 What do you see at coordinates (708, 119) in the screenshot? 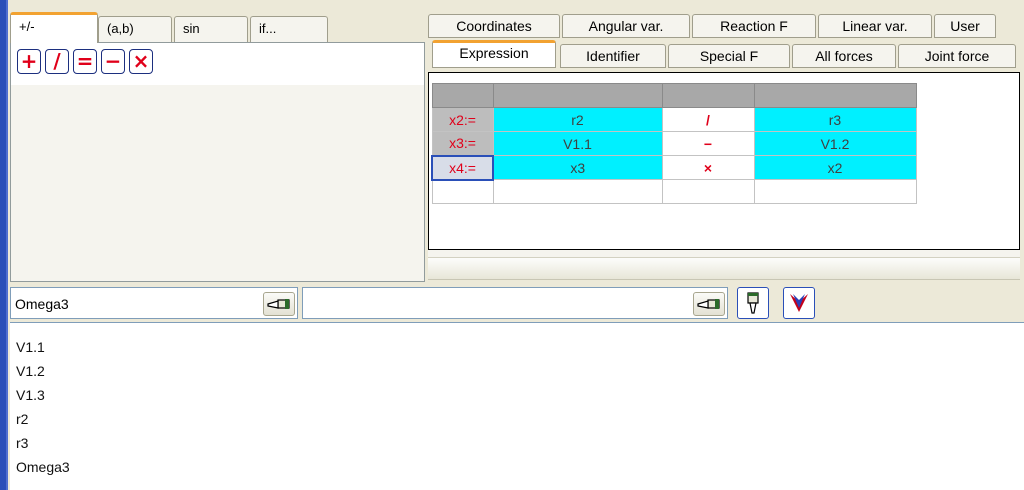
I see `expression-operator: /` at bounding box center [708, 119].